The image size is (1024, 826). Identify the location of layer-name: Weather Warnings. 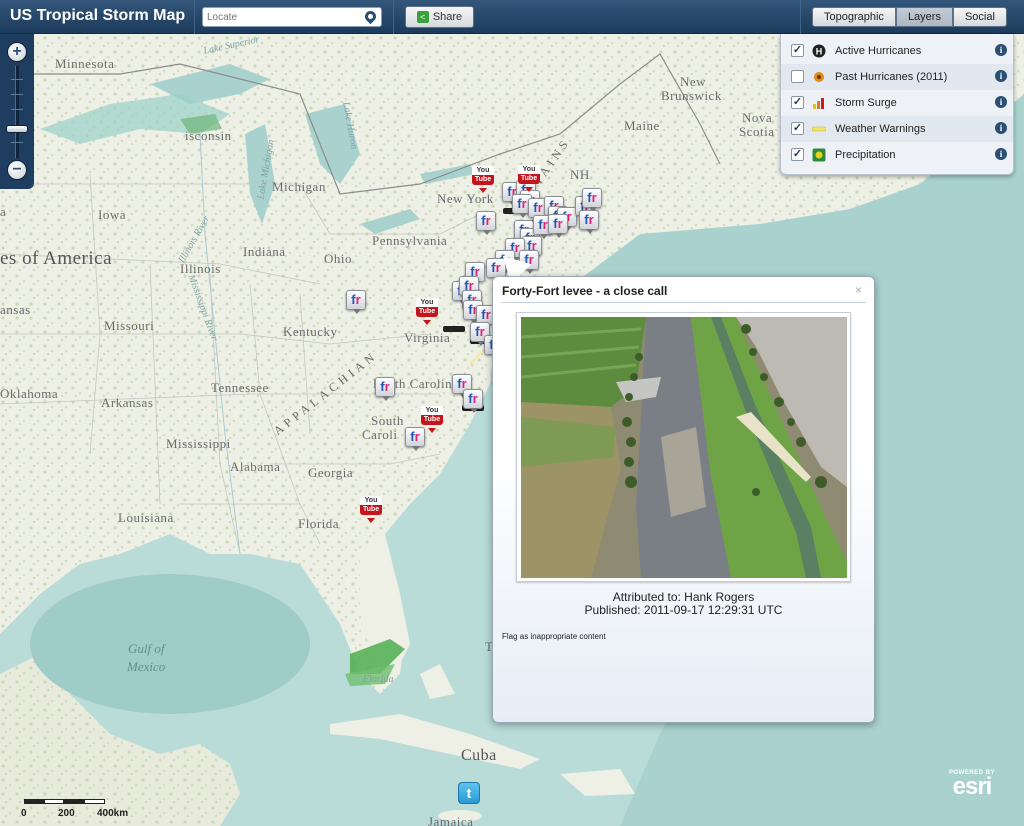
(880, 129).